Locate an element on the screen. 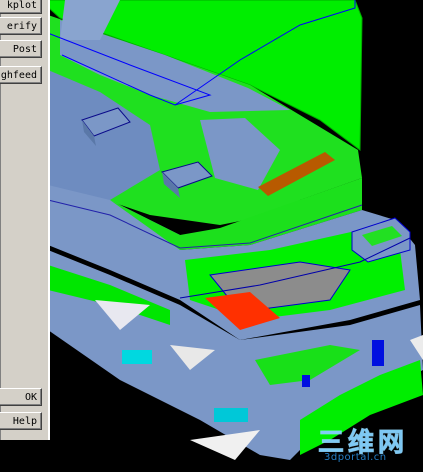  watermark-url: 3dportal.cn is located at coordinates (355, 457).